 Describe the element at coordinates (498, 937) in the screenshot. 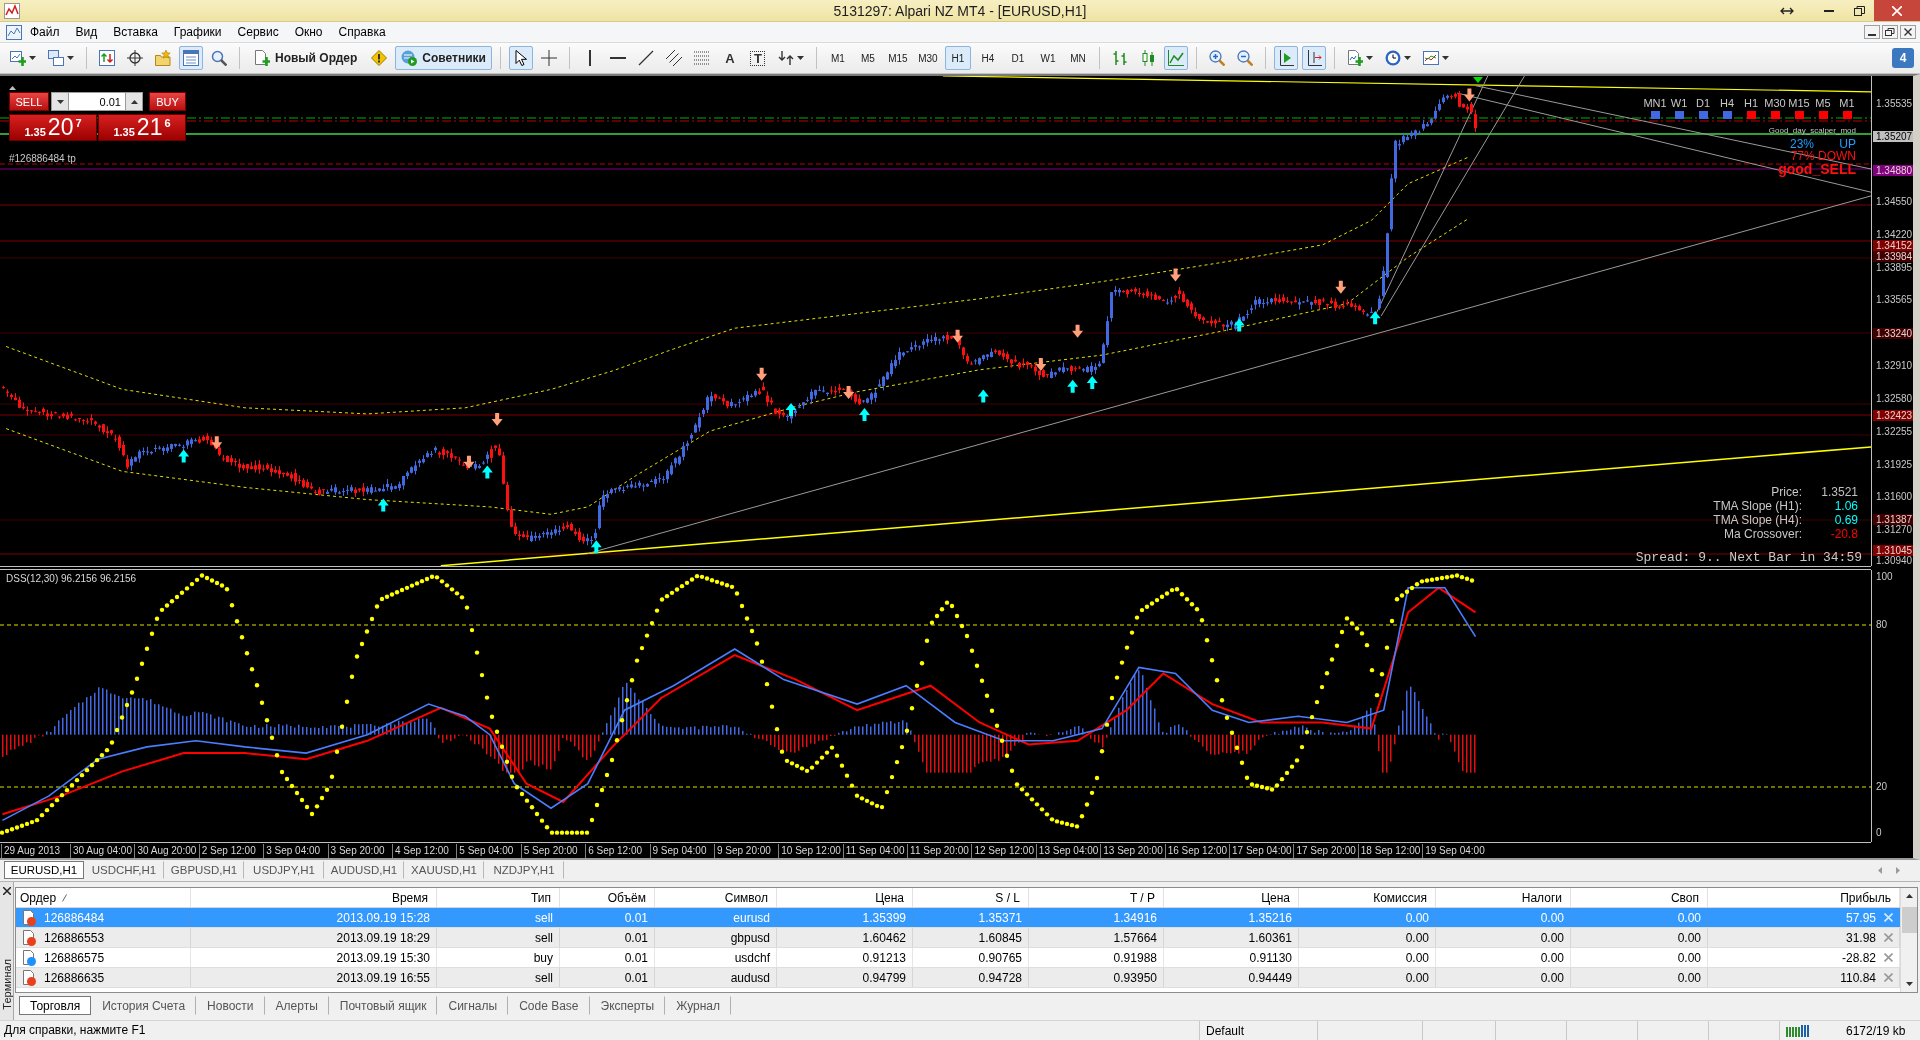

I see `table-cell: sell` at that location.